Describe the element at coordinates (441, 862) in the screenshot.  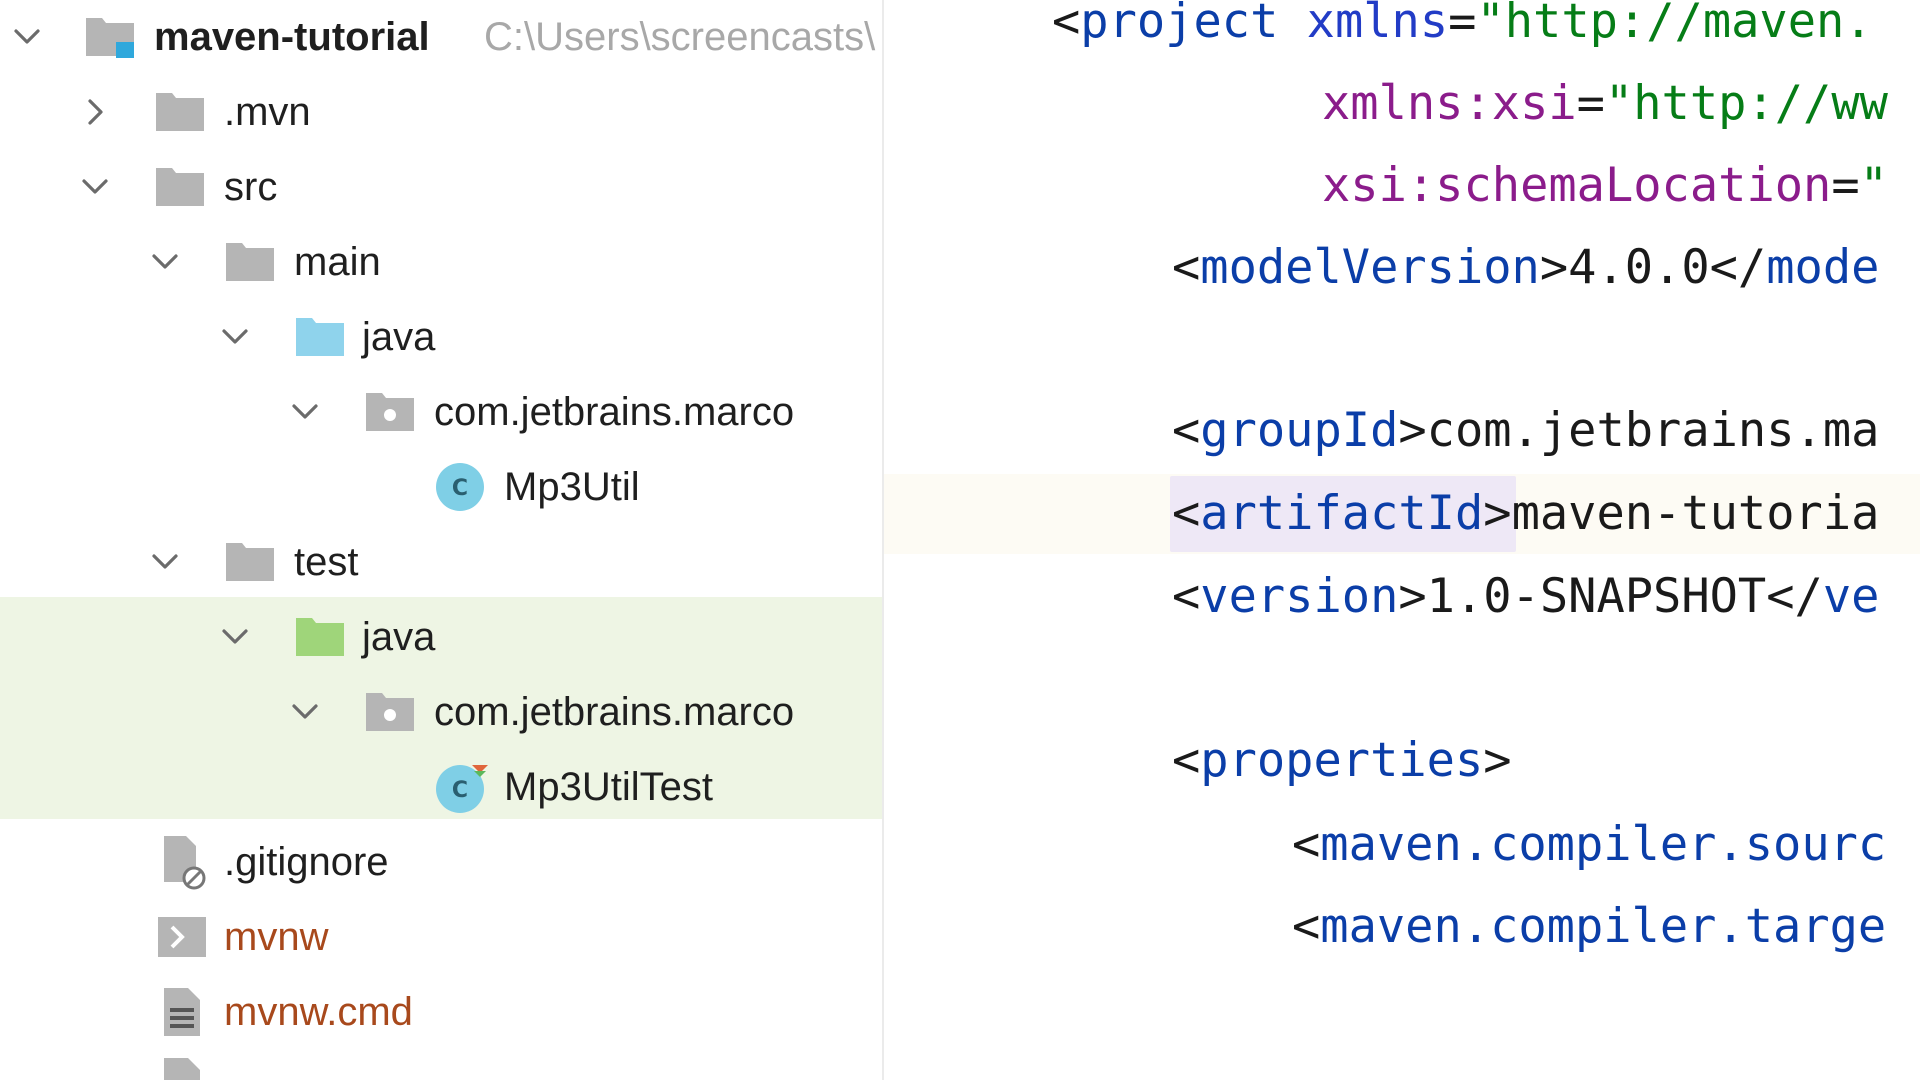
I see `tree-row-gitignore: .gitignore` at that location.